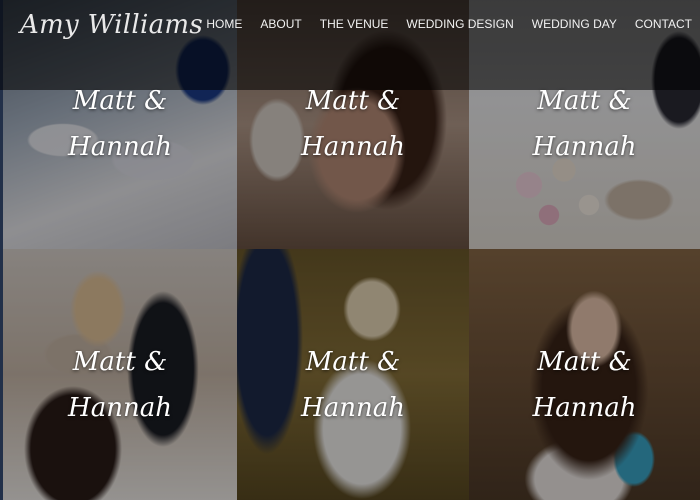 The width and height of the screenshot is (700, 500). What do you see at coordinates (354, 24) in the screenshot?
I see `nav-item-the-venue: THE VENUE` at bounding box center [354, 24].